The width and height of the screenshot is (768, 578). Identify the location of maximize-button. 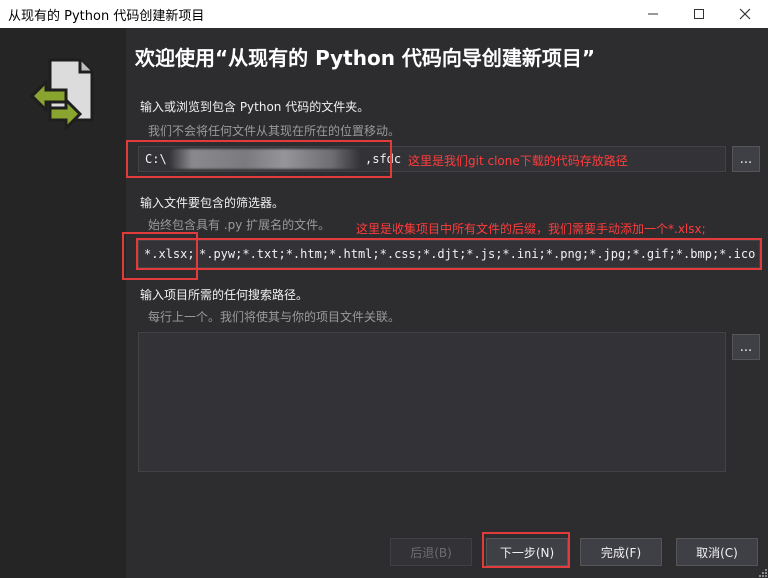
(699, 14).